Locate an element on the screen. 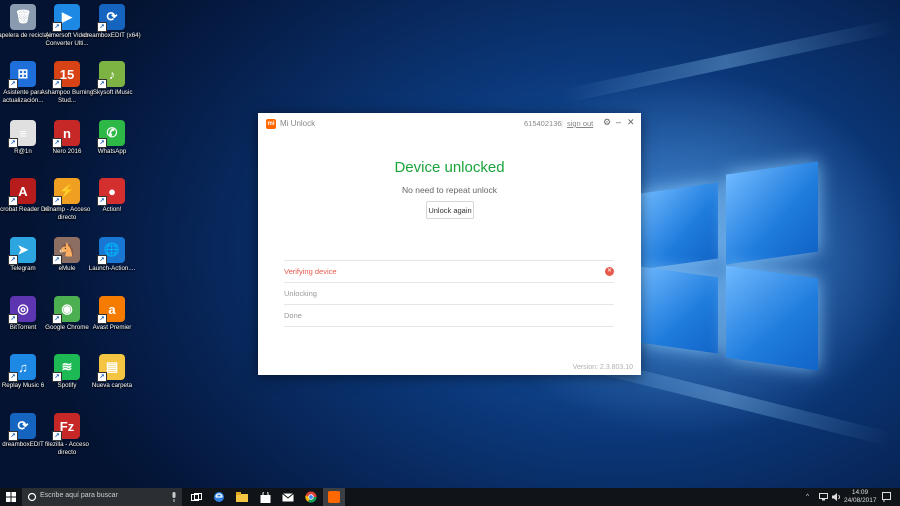 The image size is (900, 506). app-icon: ♪ ↗ is located at coordinates (111, 75).